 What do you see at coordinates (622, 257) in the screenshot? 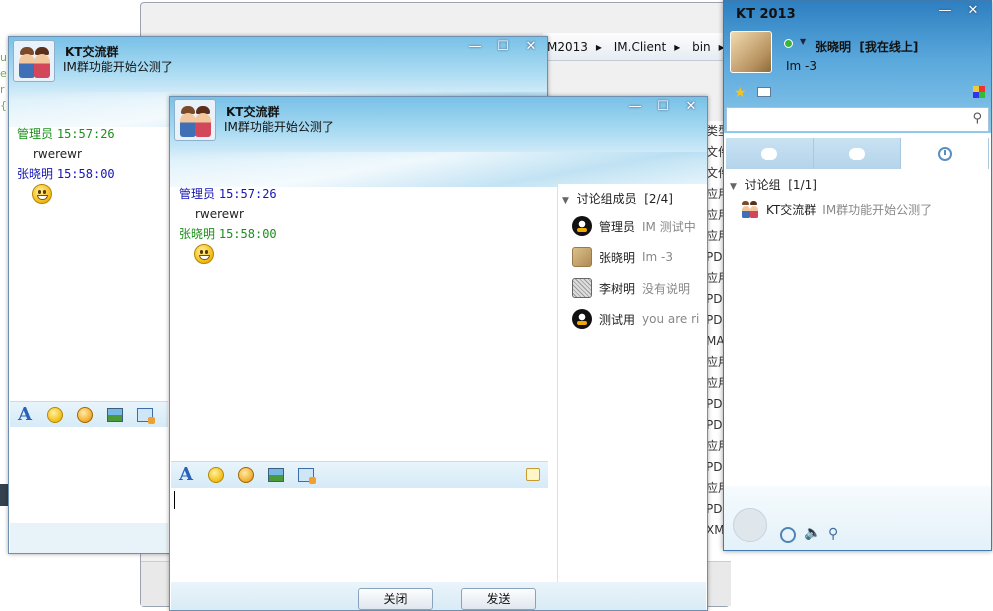
I see `member-row: 张晓明 Im -3` at bounding box center [622, 257].